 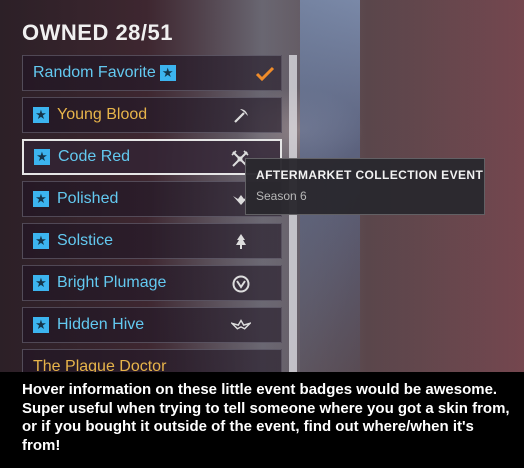 I want to click on list-item-the-plague-doctor: The Plague Doctor, so click(x=152, y=360).